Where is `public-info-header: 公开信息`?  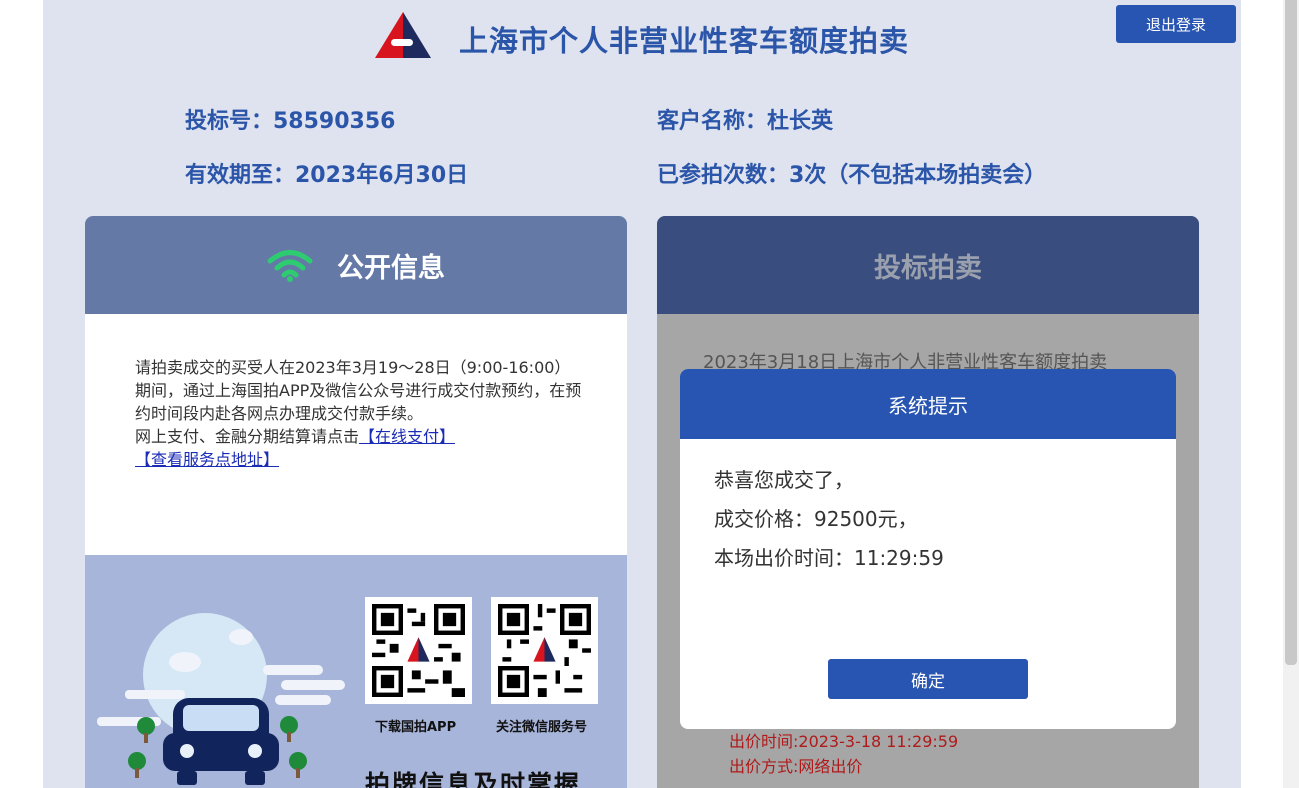
public-info-header: 公开信息 is located at coordinates (356, 265).